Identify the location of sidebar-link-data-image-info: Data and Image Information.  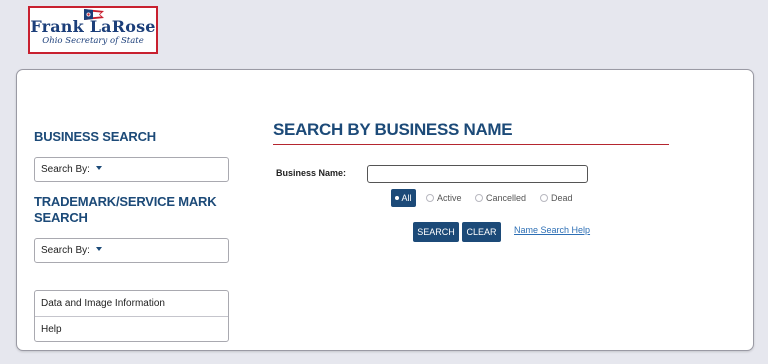
(131, 303).